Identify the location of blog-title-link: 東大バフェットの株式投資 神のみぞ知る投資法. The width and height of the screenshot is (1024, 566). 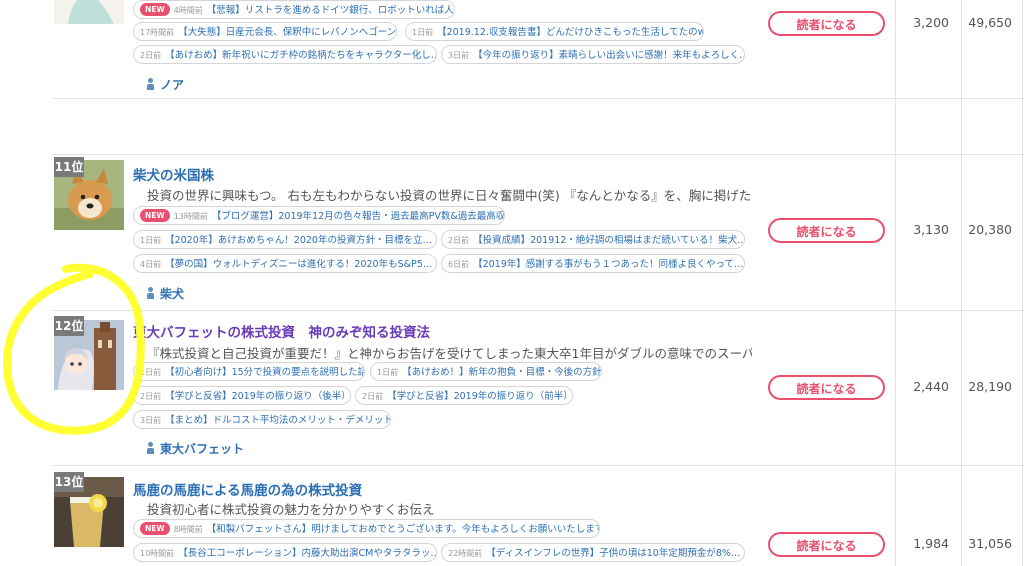
(281, 331).